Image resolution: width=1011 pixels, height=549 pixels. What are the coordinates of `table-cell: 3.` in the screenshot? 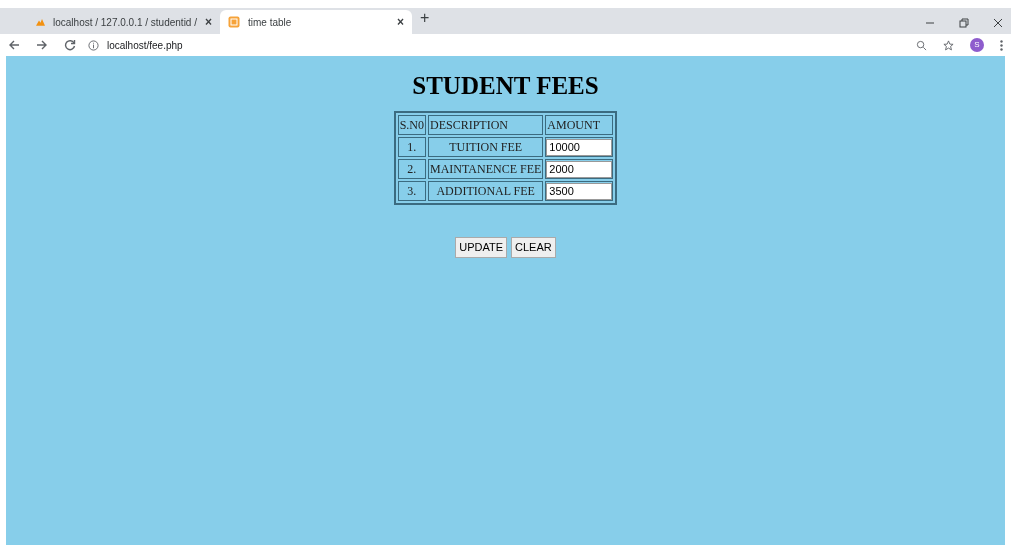 It's located at (411, 191).